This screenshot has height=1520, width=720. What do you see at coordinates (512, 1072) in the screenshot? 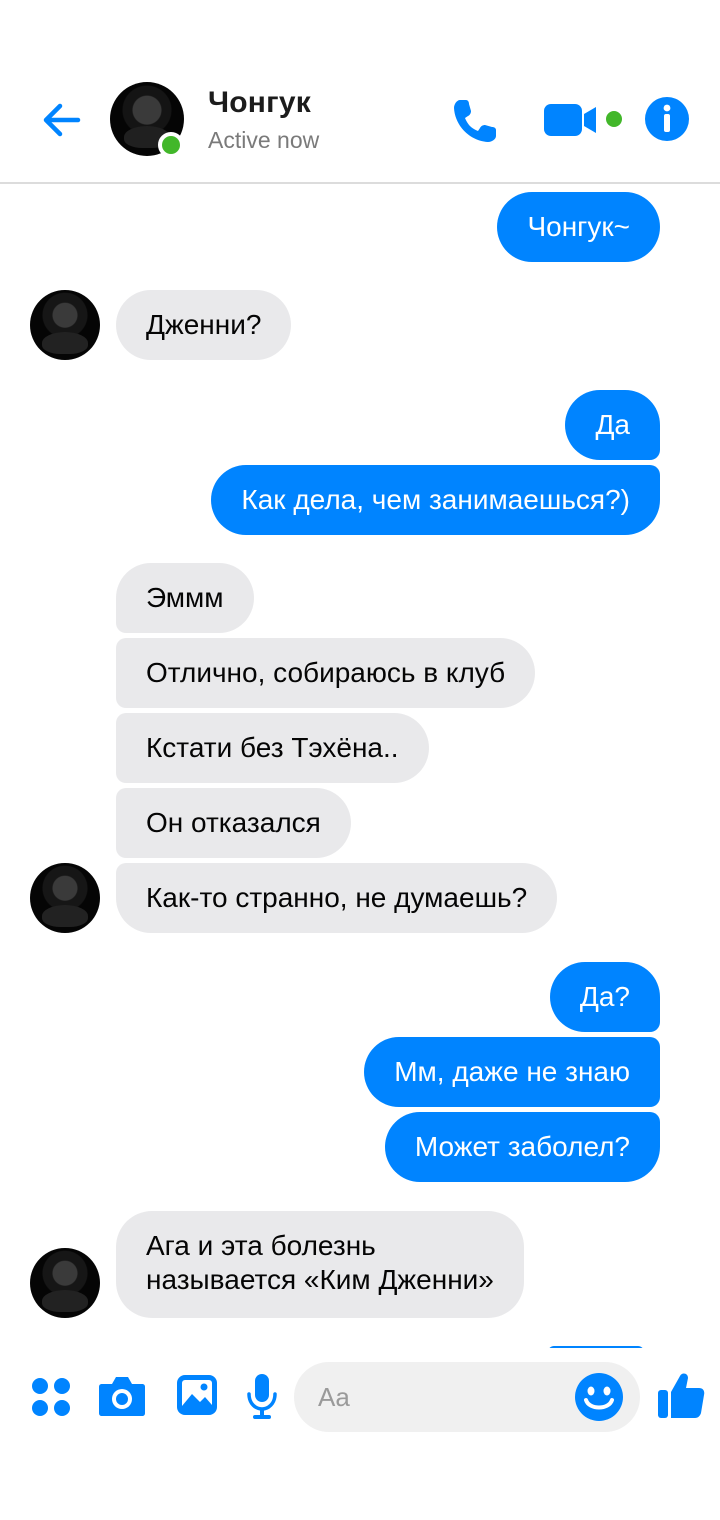
I see `outgoing-message: Мм, даже не знаю` at bounding box center [512, 1072].